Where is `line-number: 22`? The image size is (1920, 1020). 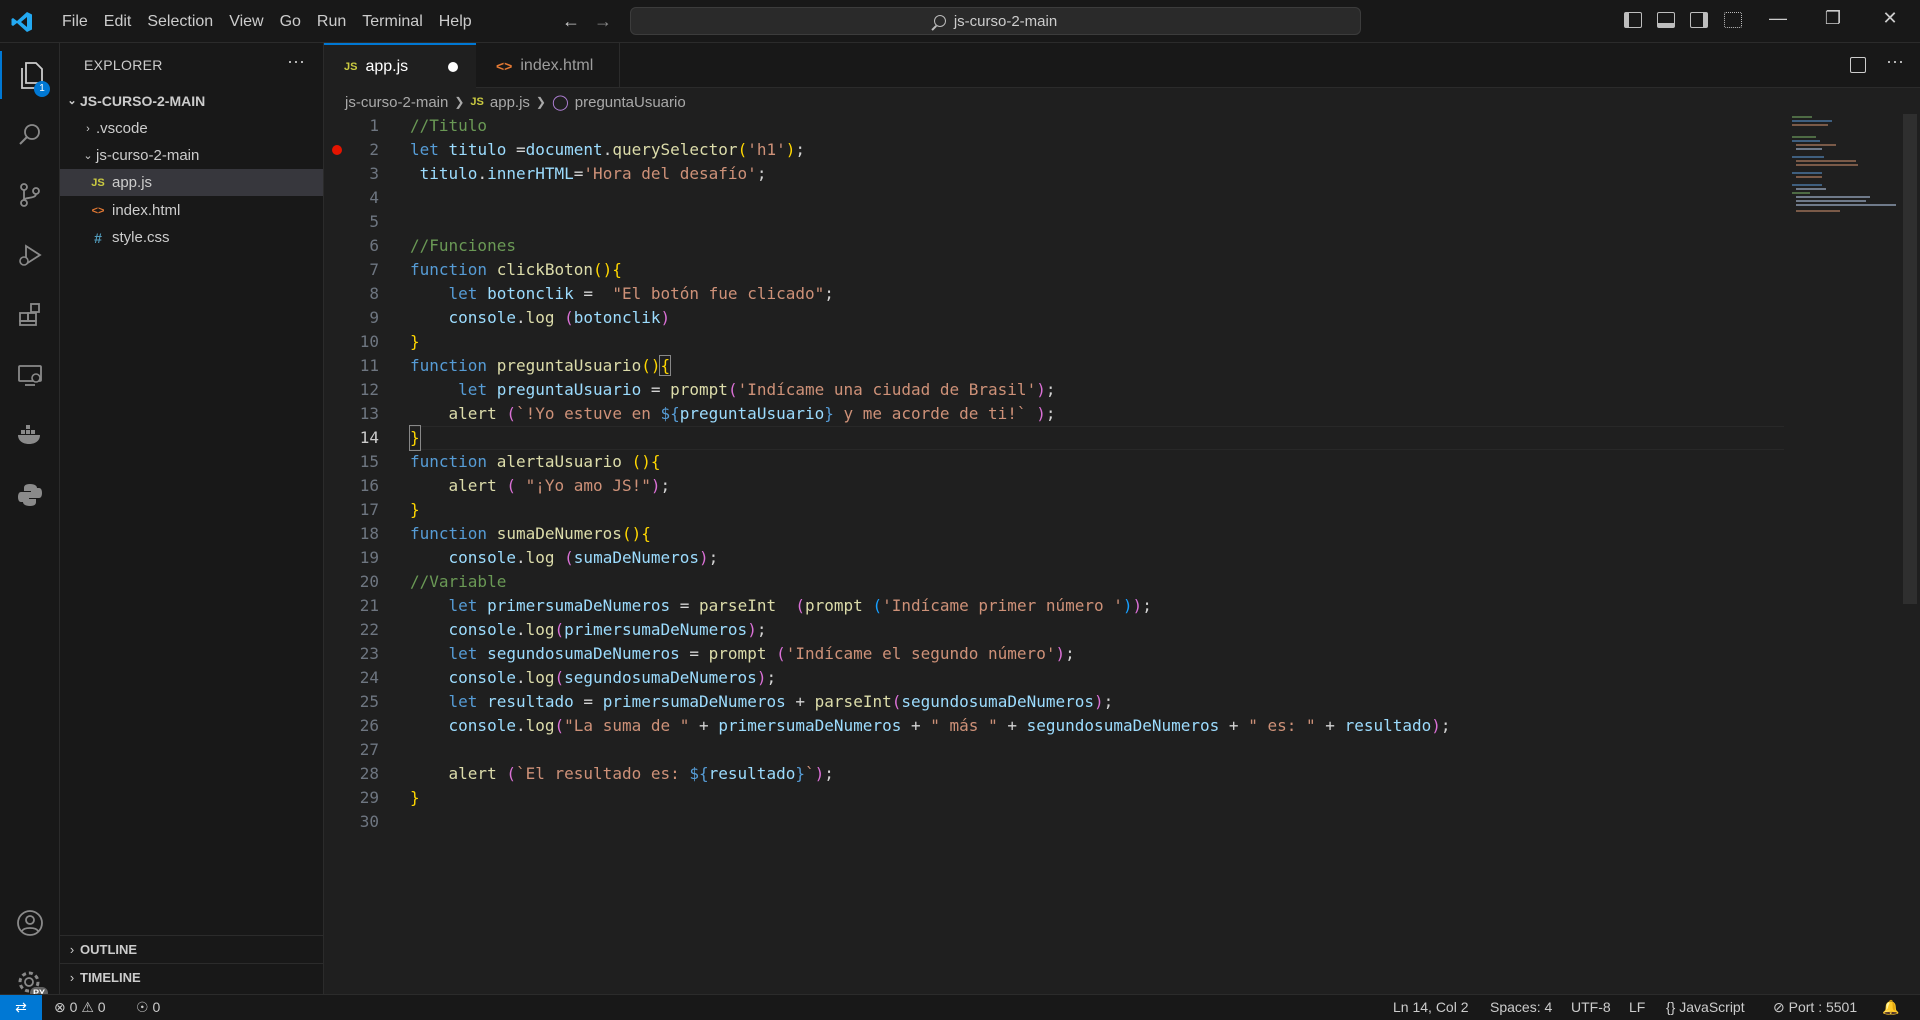 line-number: 22 is located at coordinates (369, 629).